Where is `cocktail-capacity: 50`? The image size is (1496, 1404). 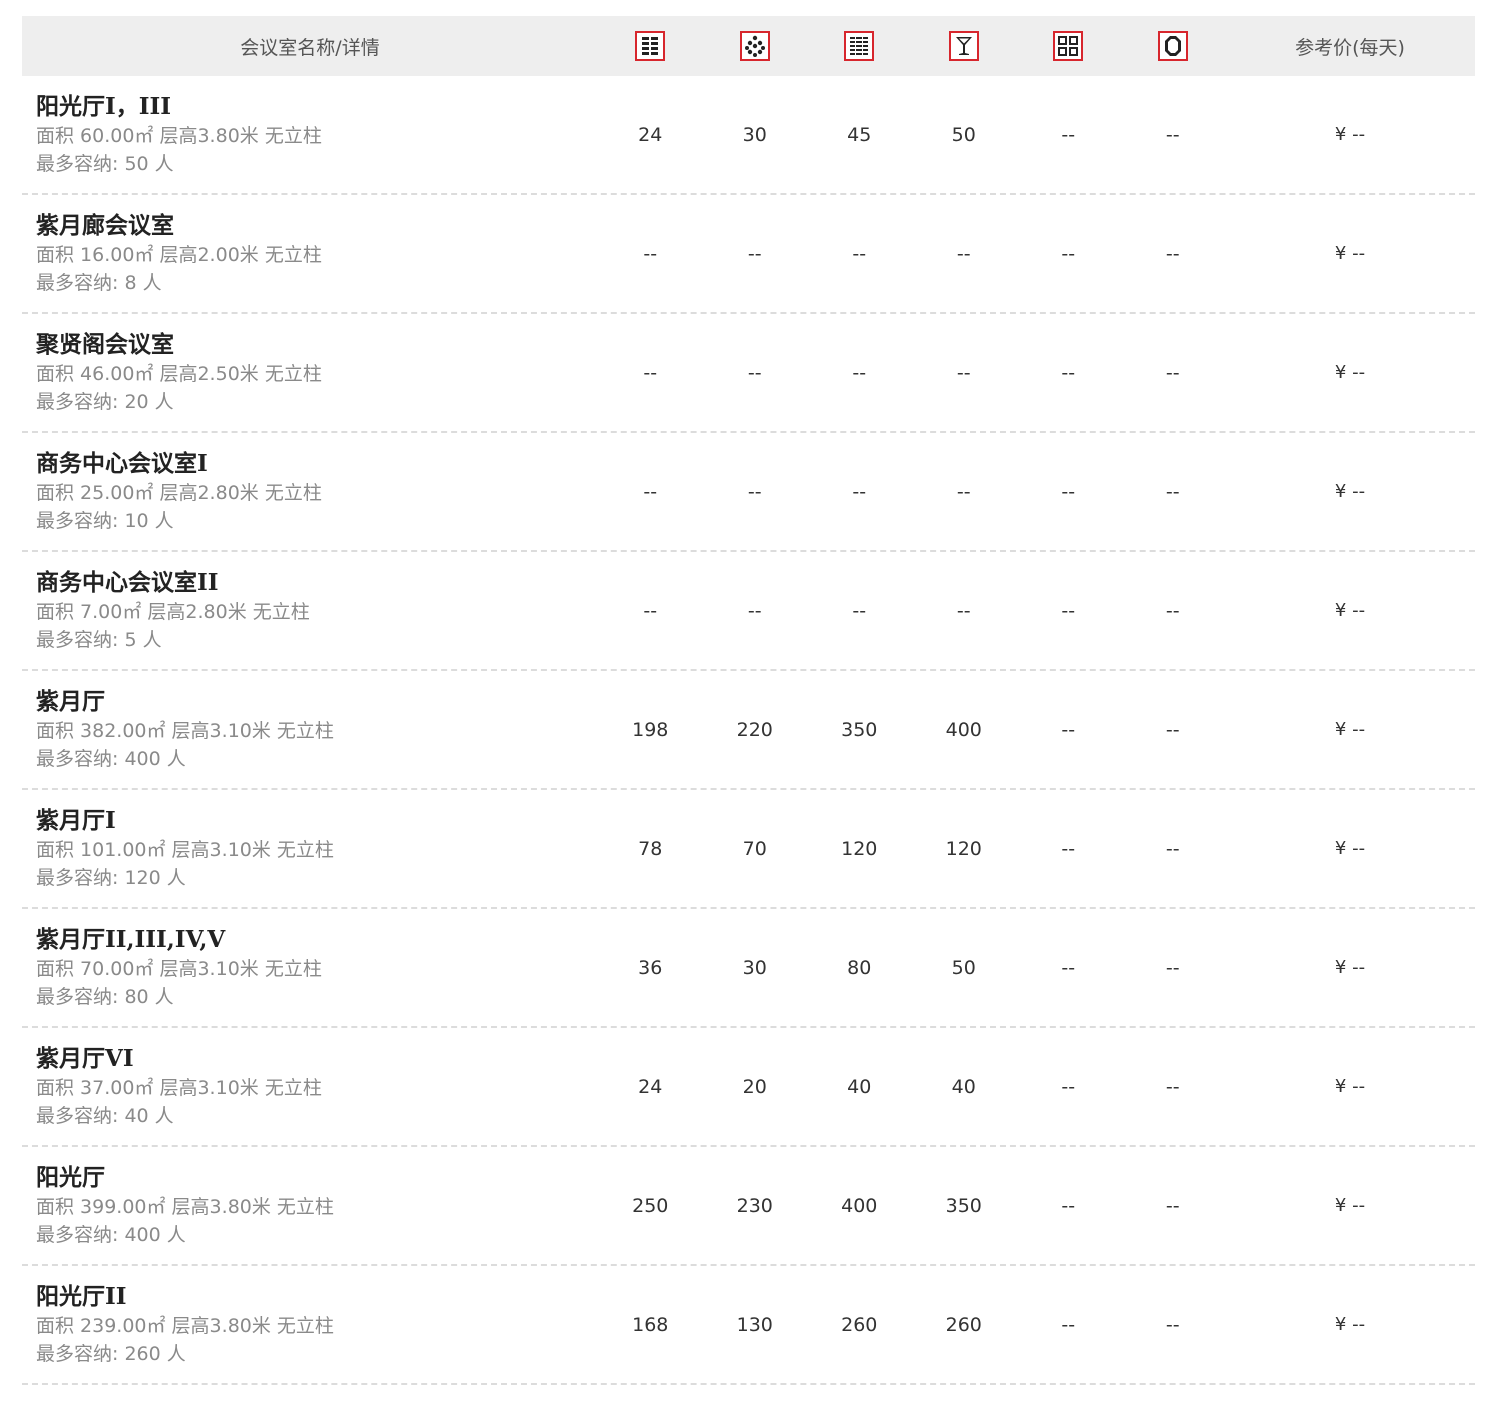
cocktail-capacity: 50 is located at coordinates (963, 967).